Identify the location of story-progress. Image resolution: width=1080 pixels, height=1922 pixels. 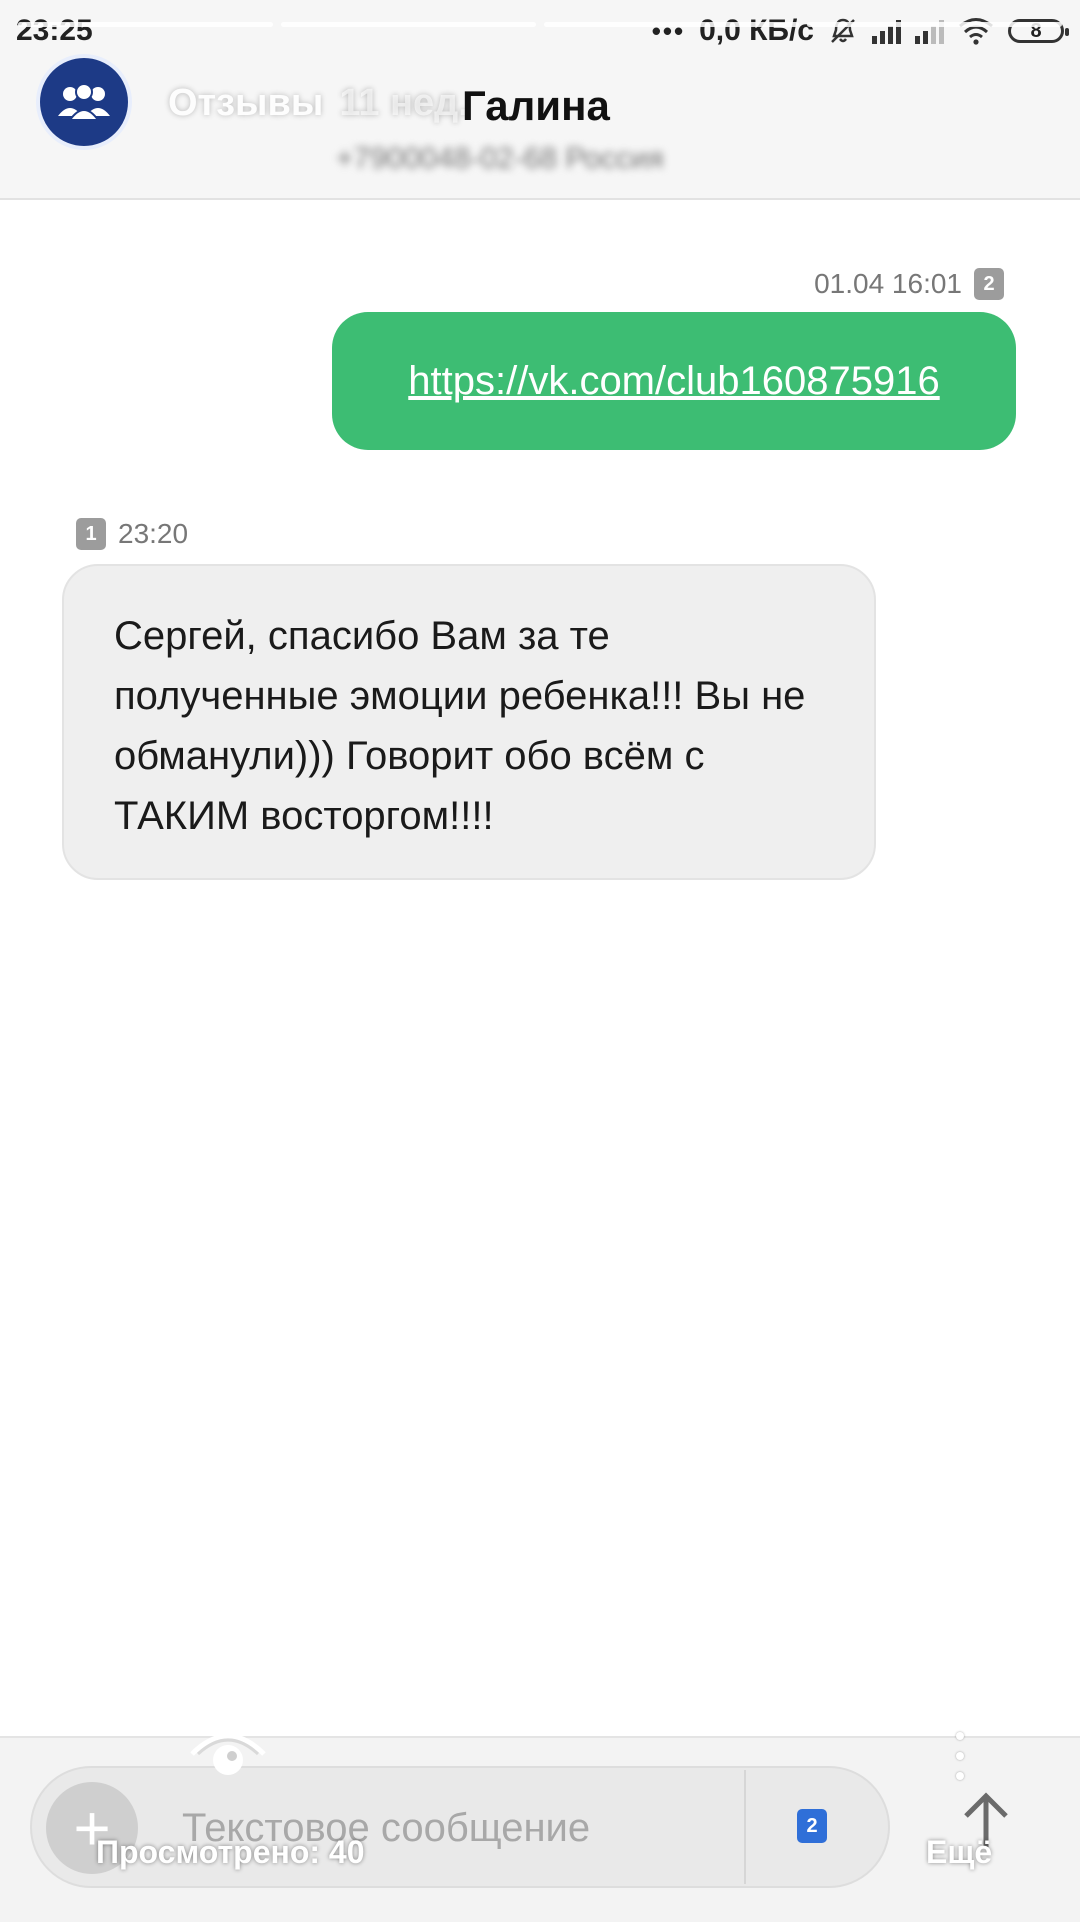
(540, 24).